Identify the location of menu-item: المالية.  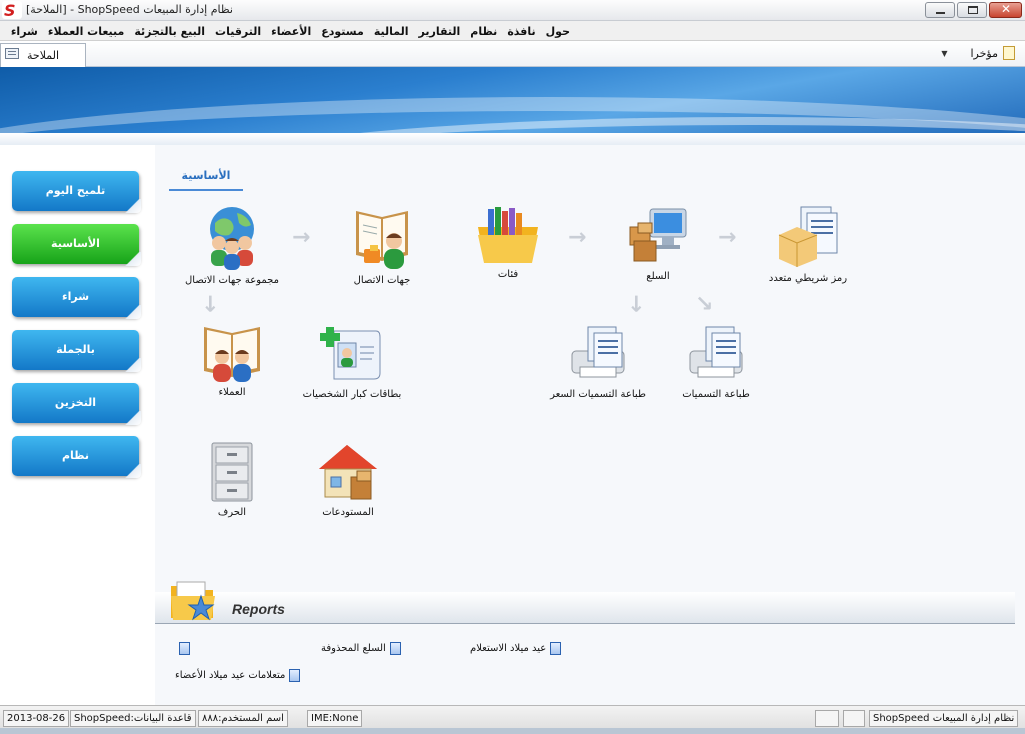
(391, 31).